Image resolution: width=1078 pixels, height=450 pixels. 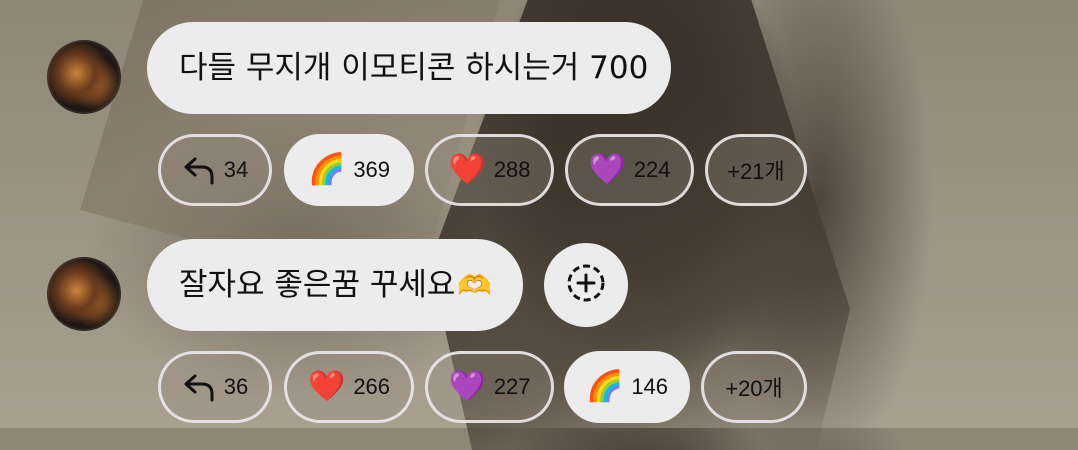 I want to click on reaction-chip-rainbow: 🌈 369, so click(x=349, y=170).